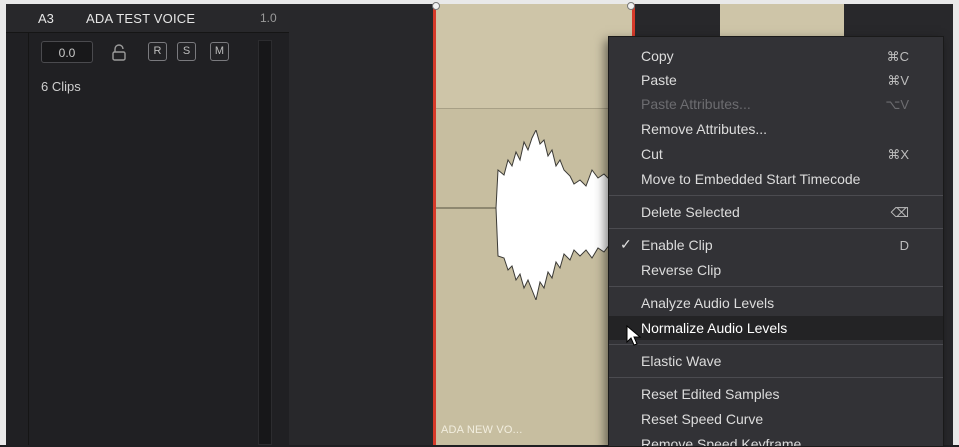 The width and height of the screenshot is (959, 447). I want to click on mouse-pointer-icon, so click(634, 335).